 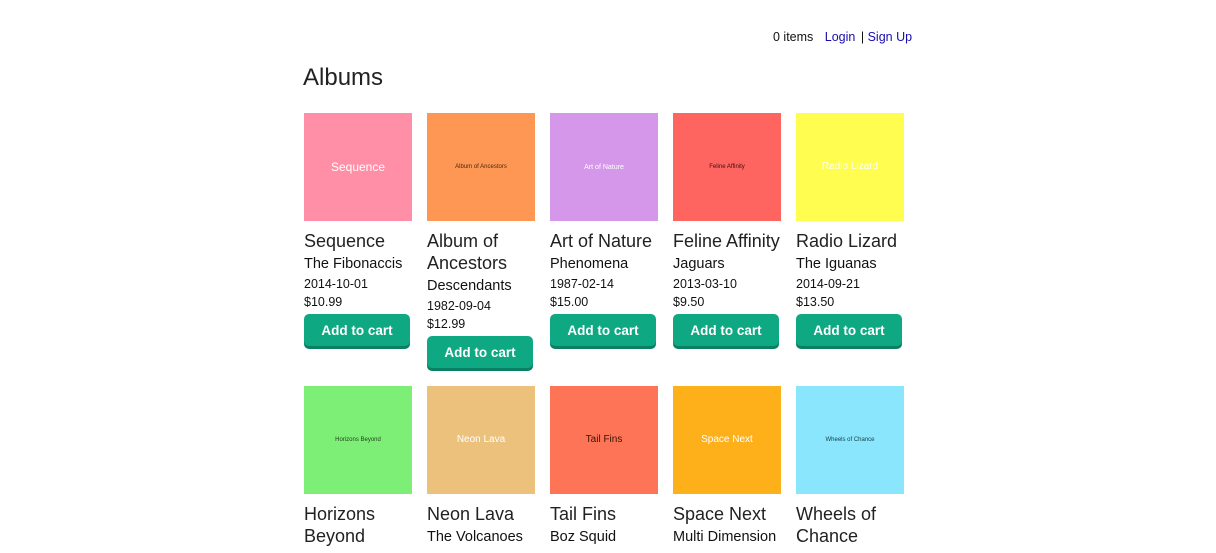 What do you see at coordinates (890, 37) in the screenshot?
I see `signup-link: Sign Up` at bounding box center [890, 37].